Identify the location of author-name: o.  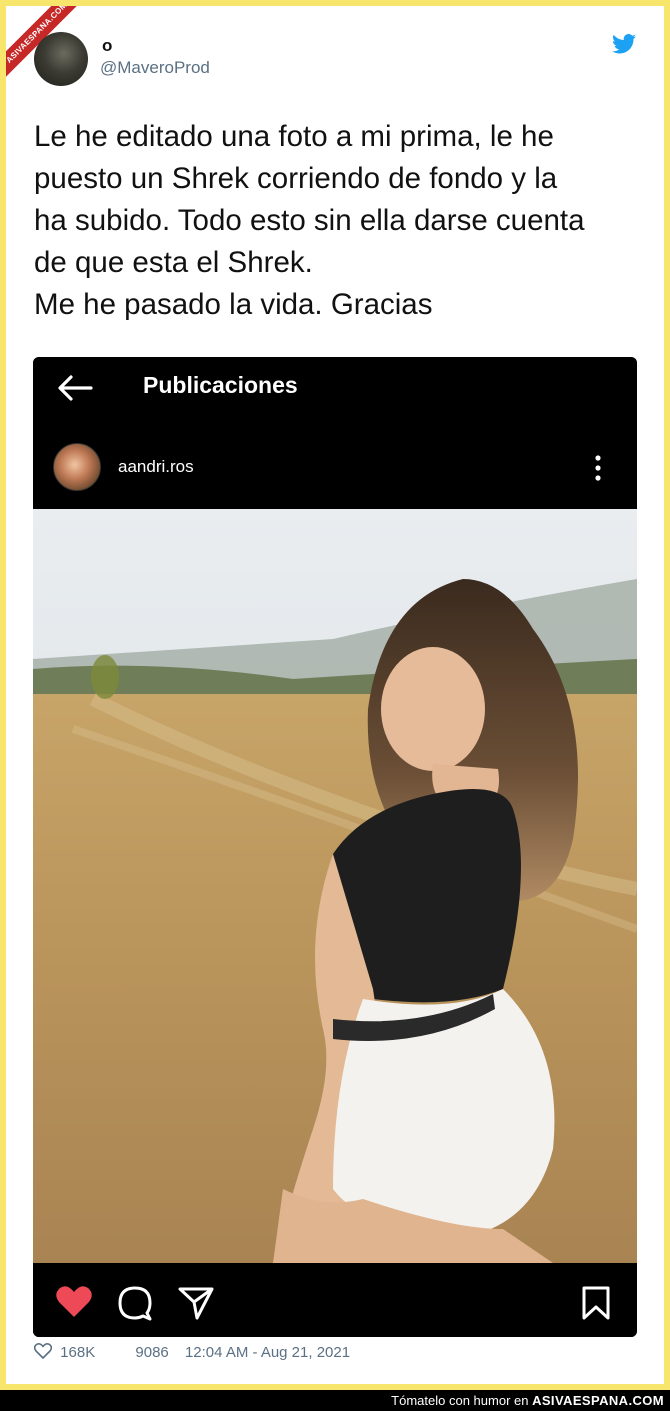
(107, 46).